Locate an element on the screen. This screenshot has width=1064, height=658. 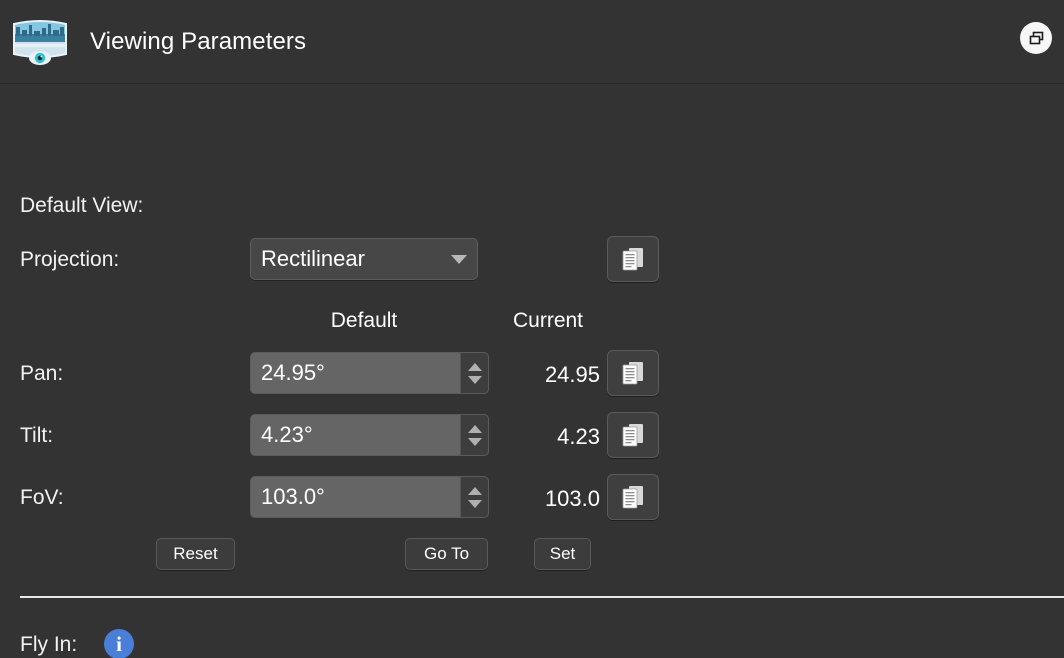
copy-tilt-button is located at coordinates (633, 435).